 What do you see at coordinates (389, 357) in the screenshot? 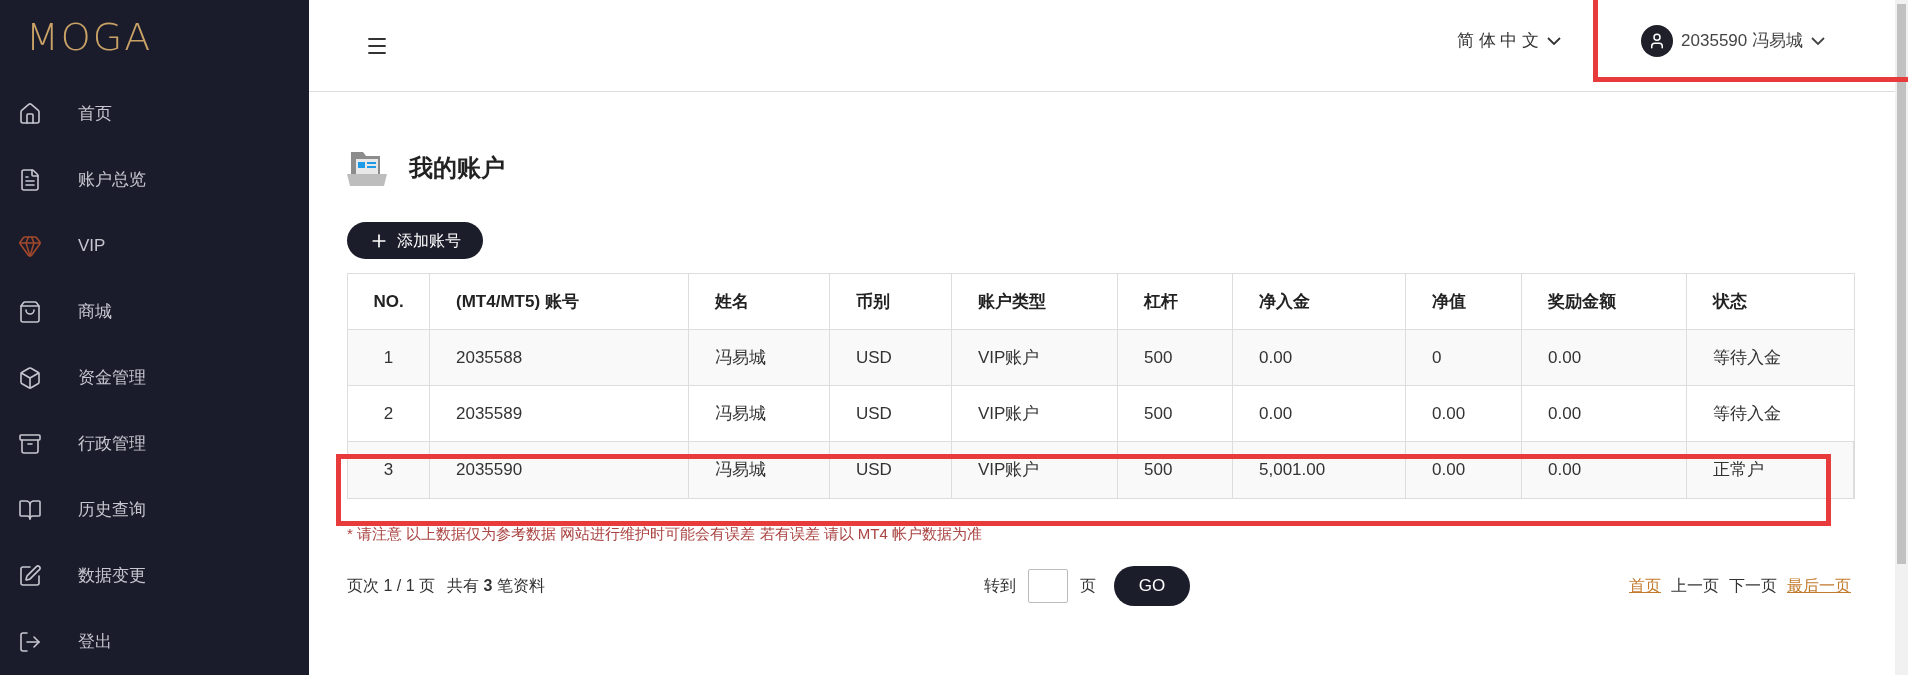
I see `table-cell: 1` at bounding box center [389, 357].